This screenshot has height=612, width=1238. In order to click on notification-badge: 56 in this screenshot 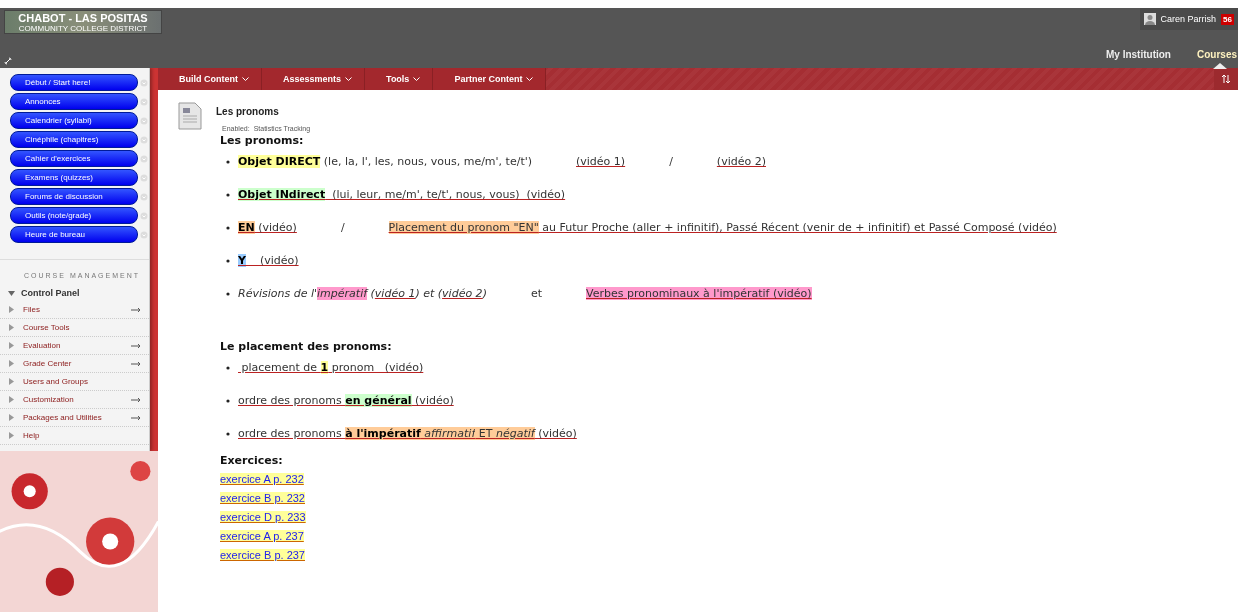, I will do `click(1227, 19)`.